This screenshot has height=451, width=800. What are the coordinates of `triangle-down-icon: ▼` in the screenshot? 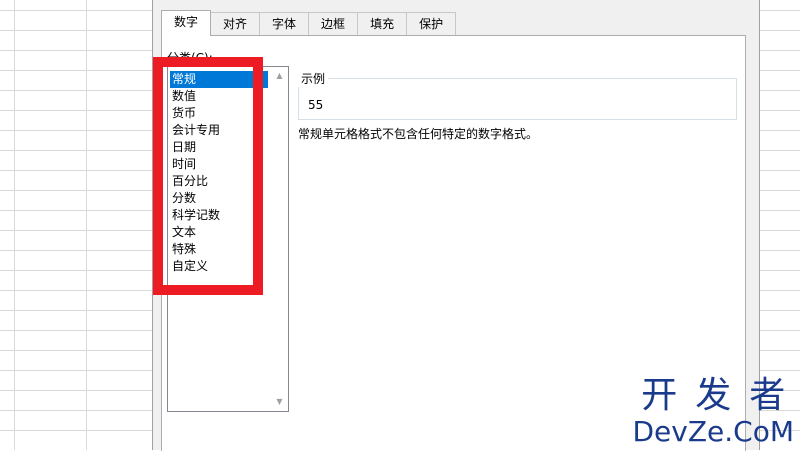 It's located at (279, 402).